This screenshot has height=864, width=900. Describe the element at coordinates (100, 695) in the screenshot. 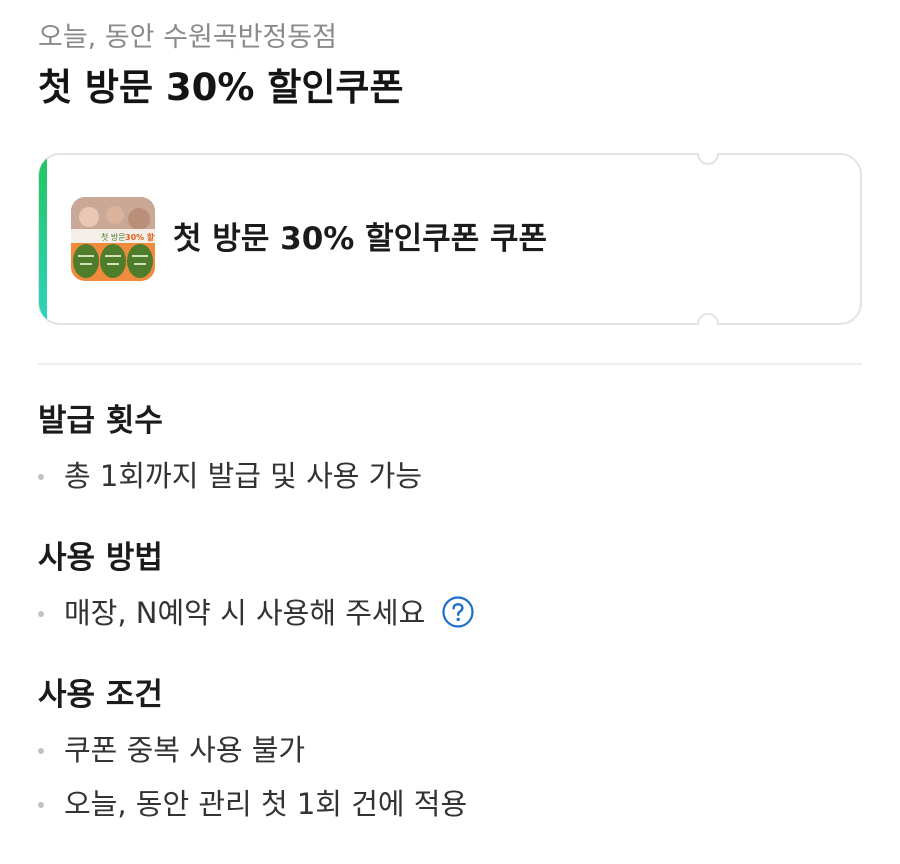

I see `section-heading: 사용 조건` at that location.